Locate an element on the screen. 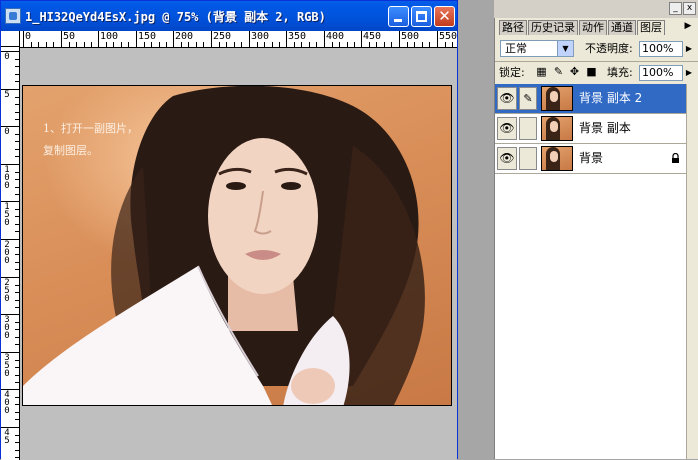 The height and width of the screenshot is (460, 698). tab-palette-0: 路径 is located at coordinates (513, 27).